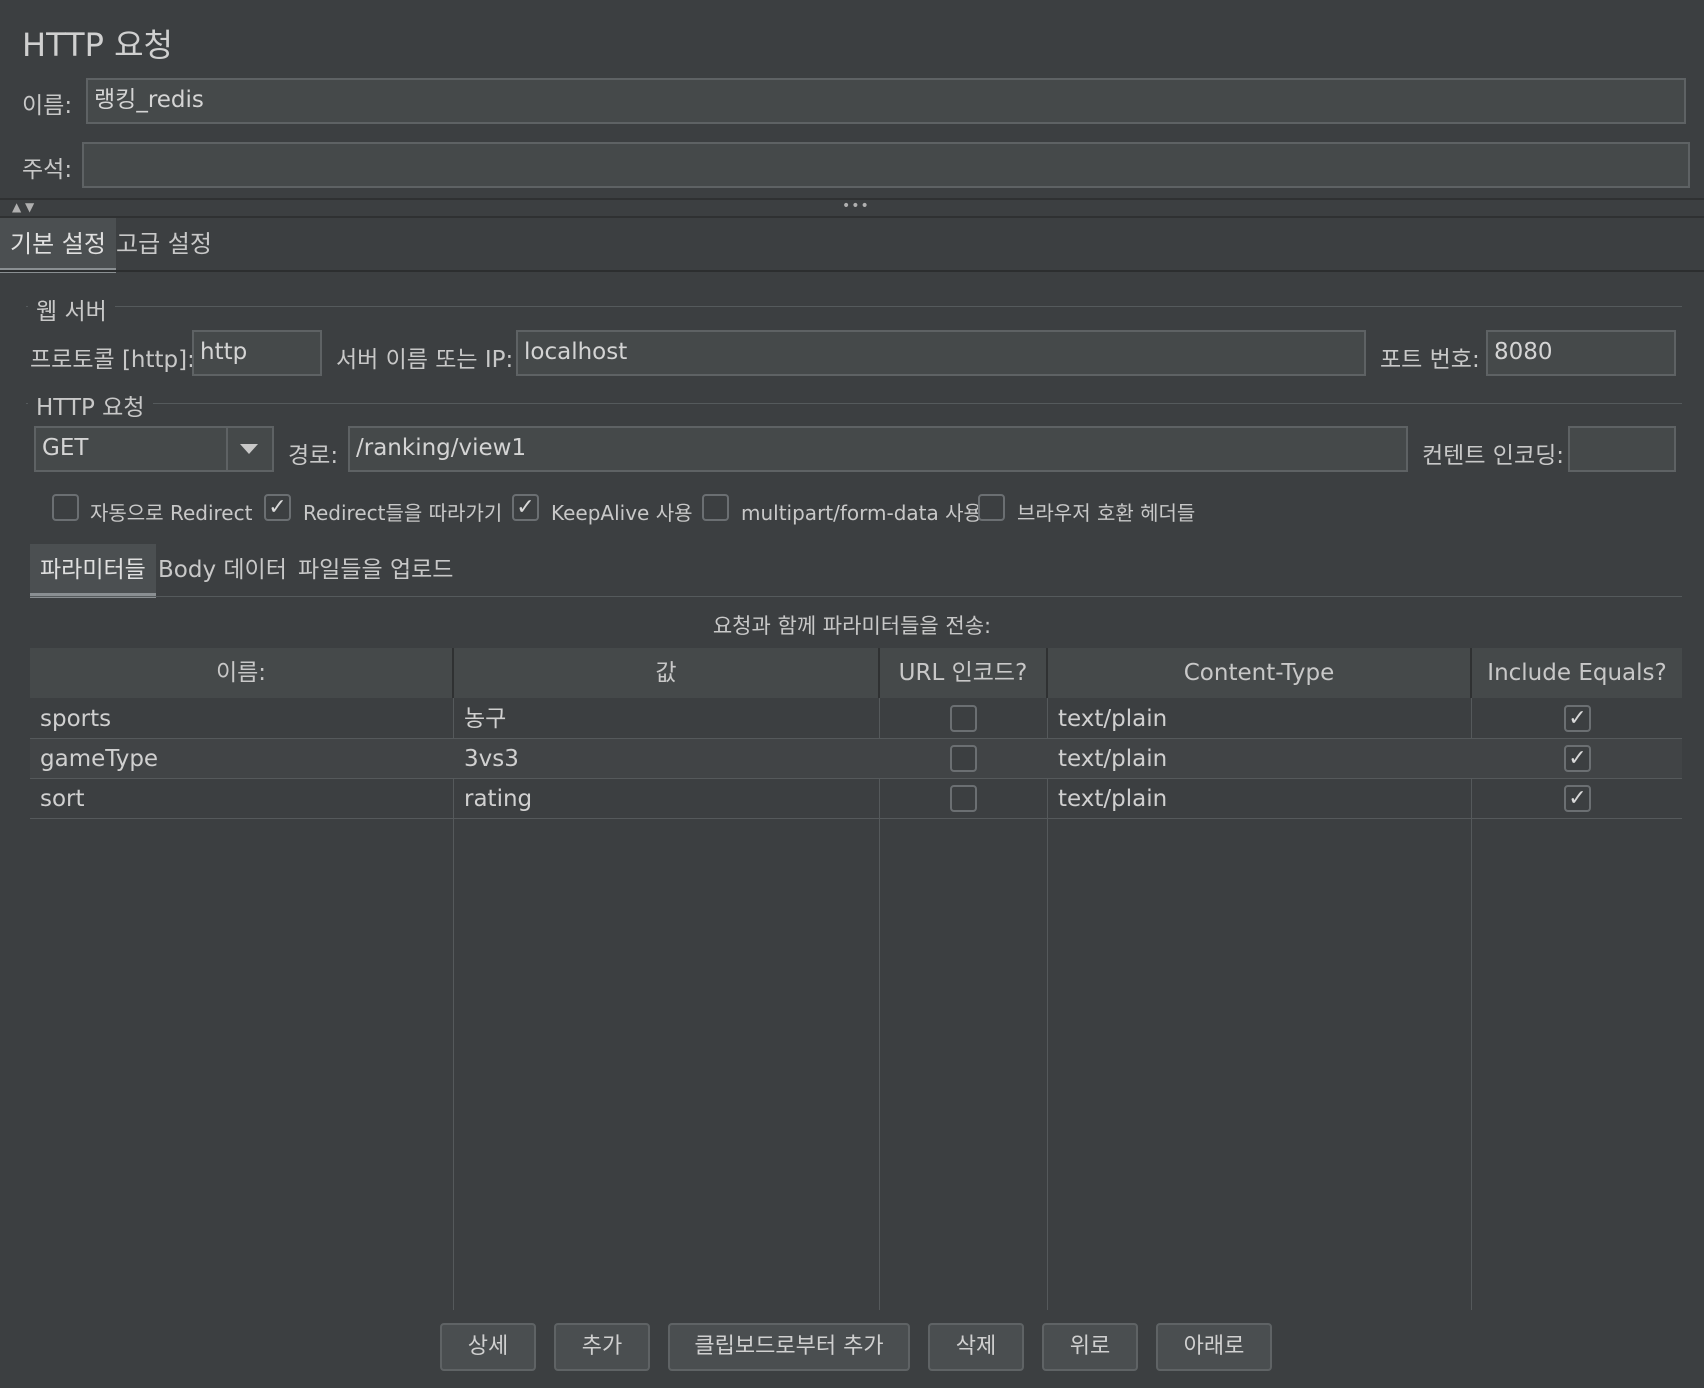  Describe the element at coordinates (498, 799) in the screenshot. I see `param-value-cell: rating` at that location.